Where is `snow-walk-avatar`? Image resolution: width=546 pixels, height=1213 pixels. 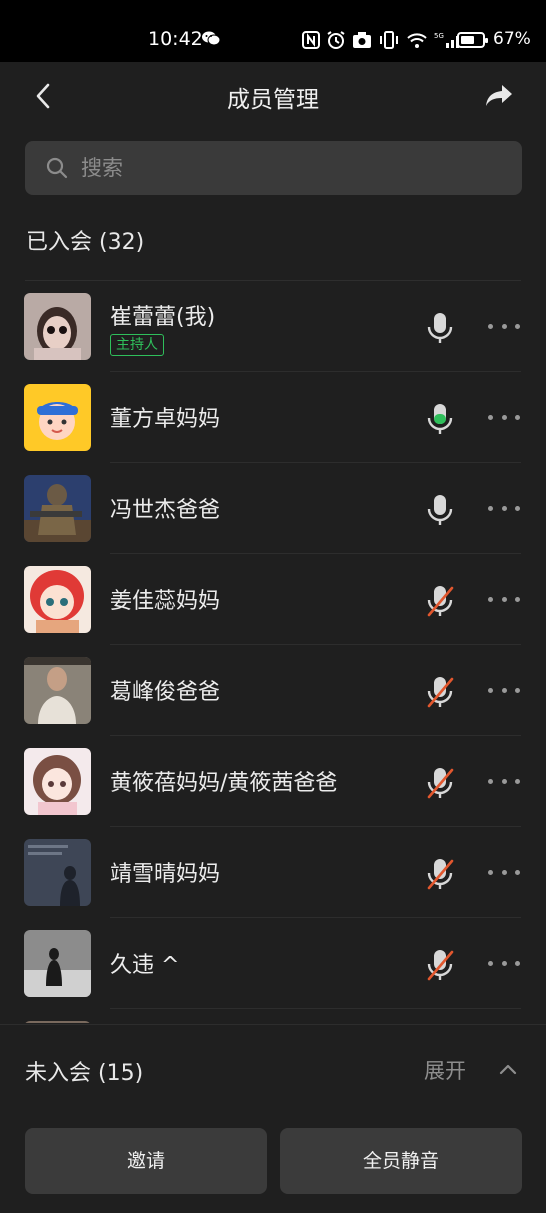
snow-walk-avatar is located at coordinates (57, 963).